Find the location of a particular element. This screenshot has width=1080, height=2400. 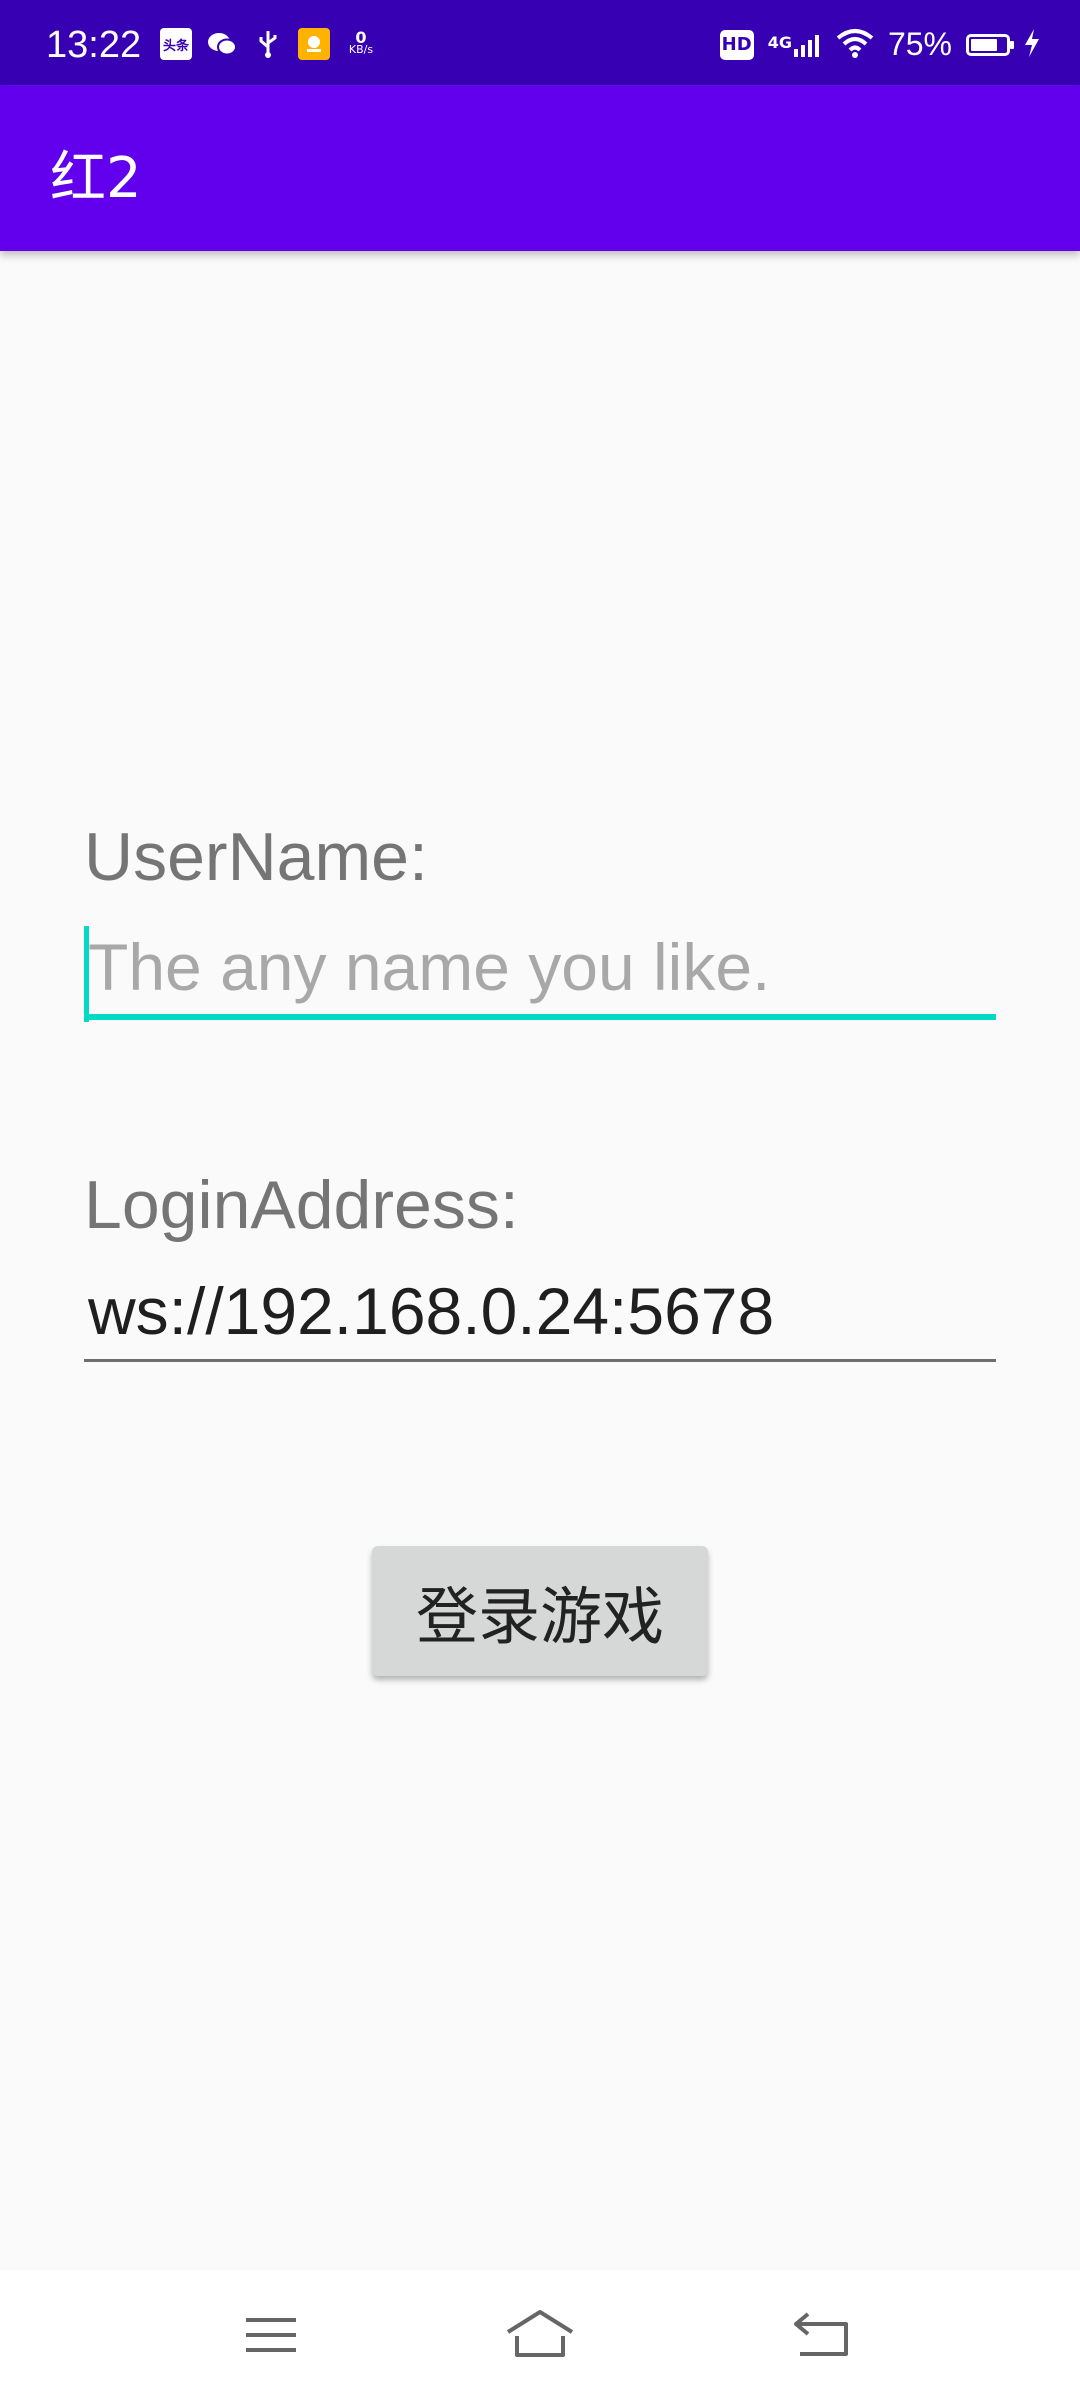

app-title: 红2 is located at coordinates (96, 178).